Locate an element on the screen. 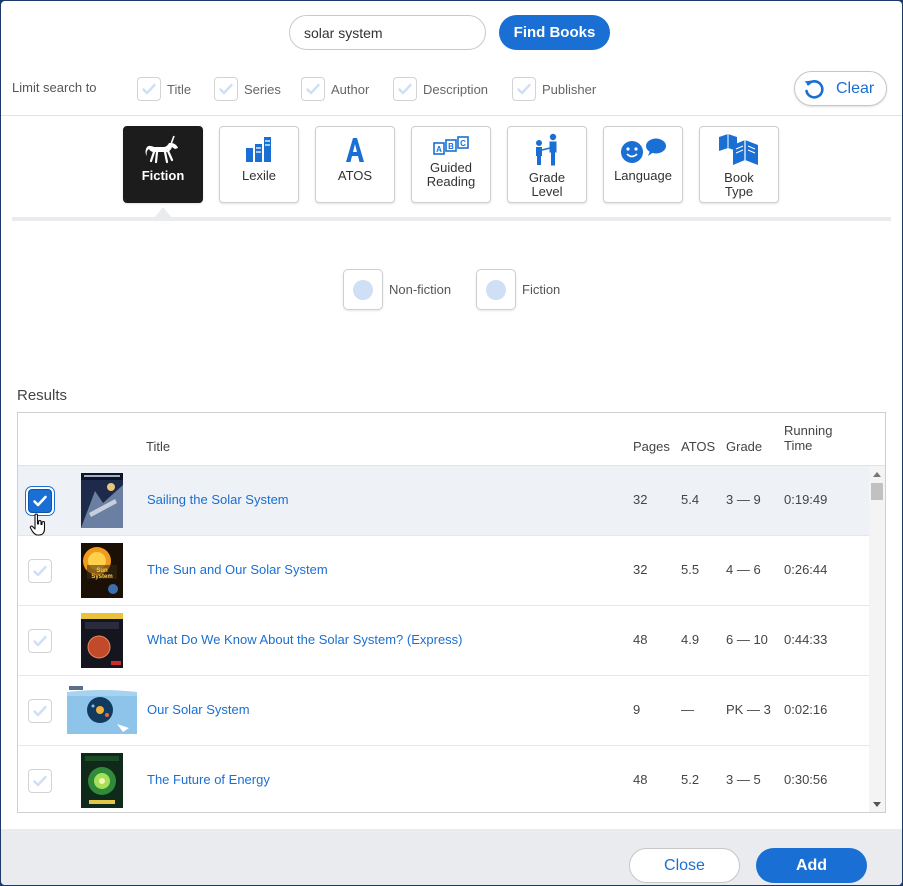 Image resolution: width=903 pixels, height=886 pixels. column-header-text: Running is located at coordinates (808, 430).